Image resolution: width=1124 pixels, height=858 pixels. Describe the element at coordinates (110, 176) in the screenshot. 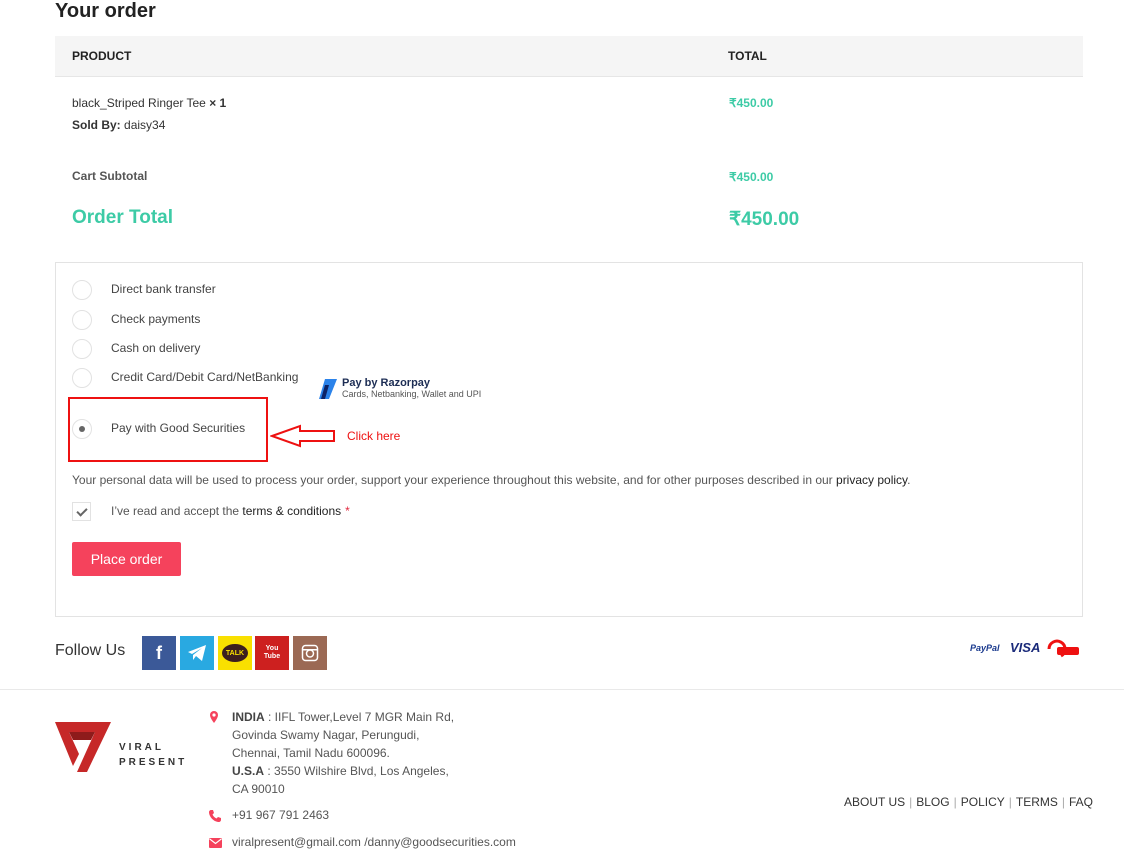

I see `cart-subtotal-label: Cart Subtotal` at that location.